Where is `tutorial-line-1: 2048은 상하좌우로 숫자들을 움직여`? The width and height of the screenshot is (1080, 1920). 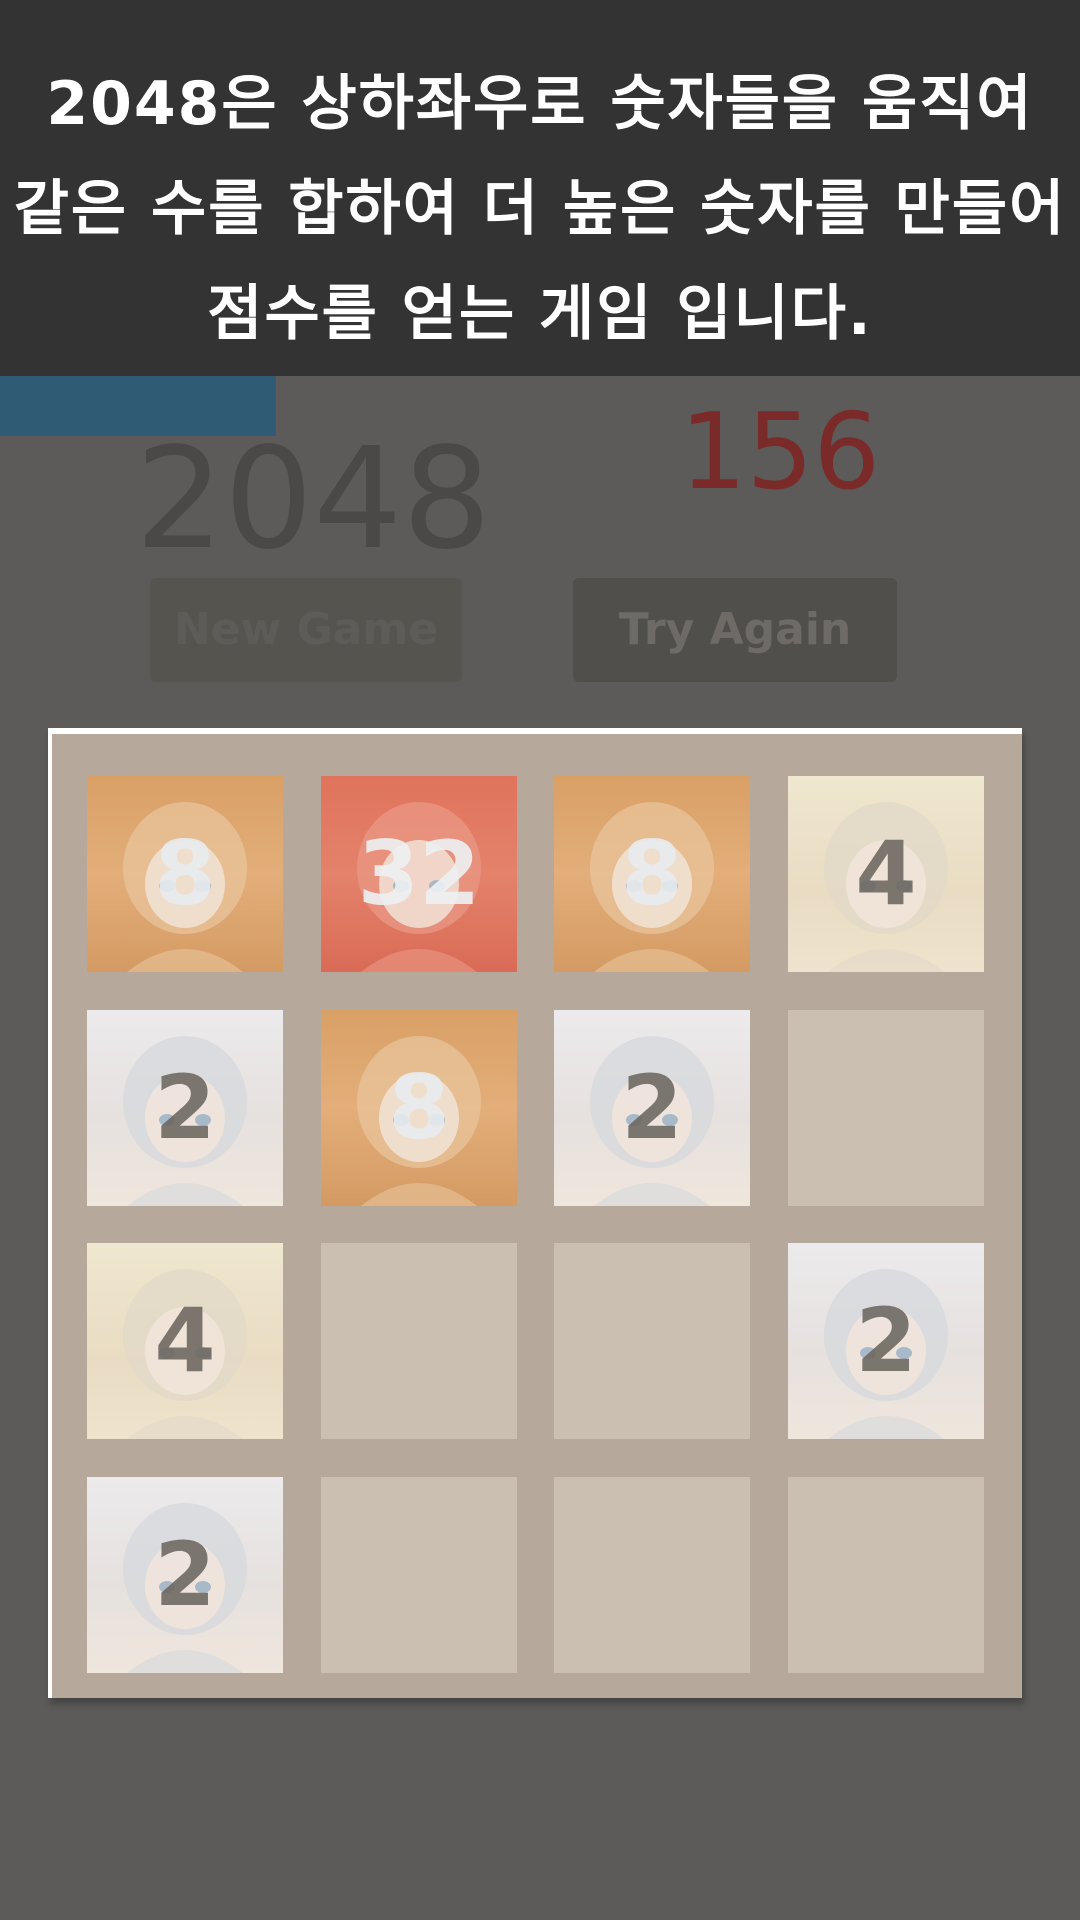
tutorial-line-1: 2048은 상하좌우로 숫자들을 움직여 is located at coordinates (540, 104).